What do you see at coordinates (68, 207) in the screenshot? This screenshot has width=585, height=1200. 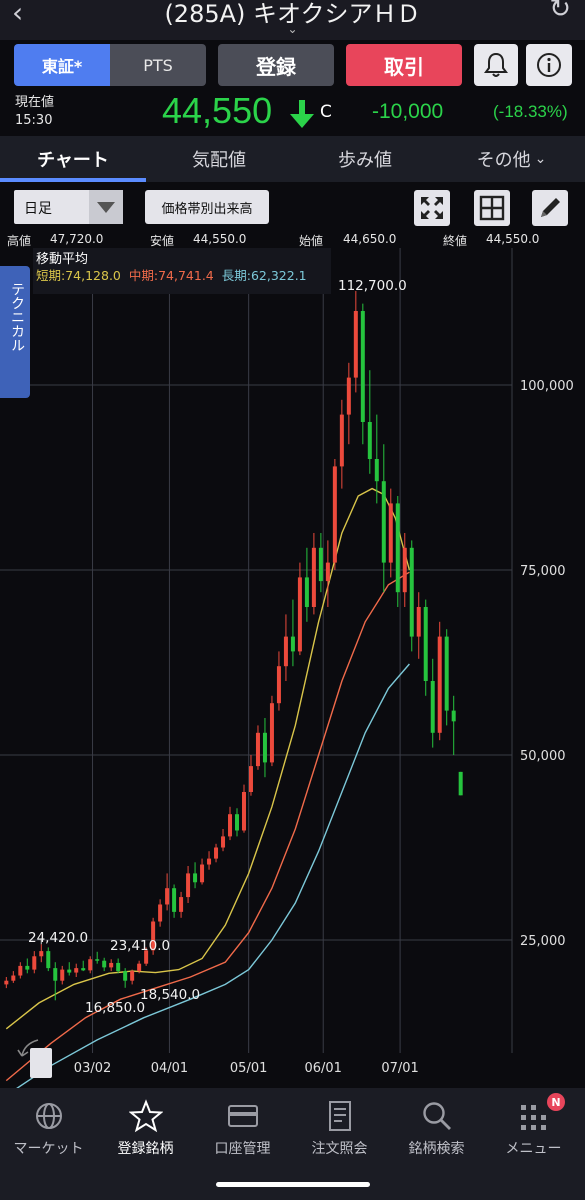 I see `period-select: 日足` at bounding box center [68, 207].